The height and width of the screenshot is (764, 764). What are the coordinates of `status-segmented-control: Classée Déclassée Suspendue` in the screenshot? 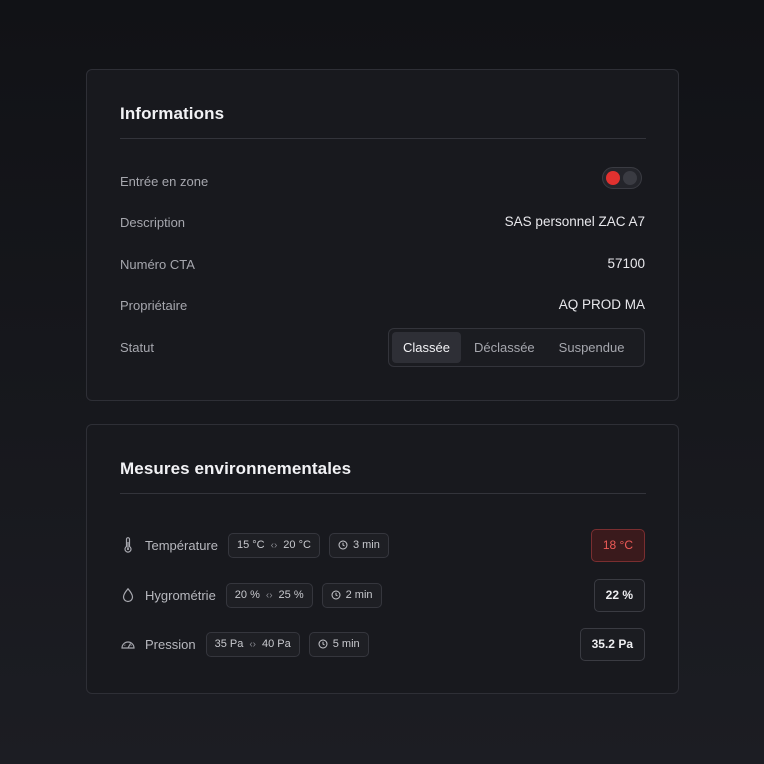 It's located at (516, 347).